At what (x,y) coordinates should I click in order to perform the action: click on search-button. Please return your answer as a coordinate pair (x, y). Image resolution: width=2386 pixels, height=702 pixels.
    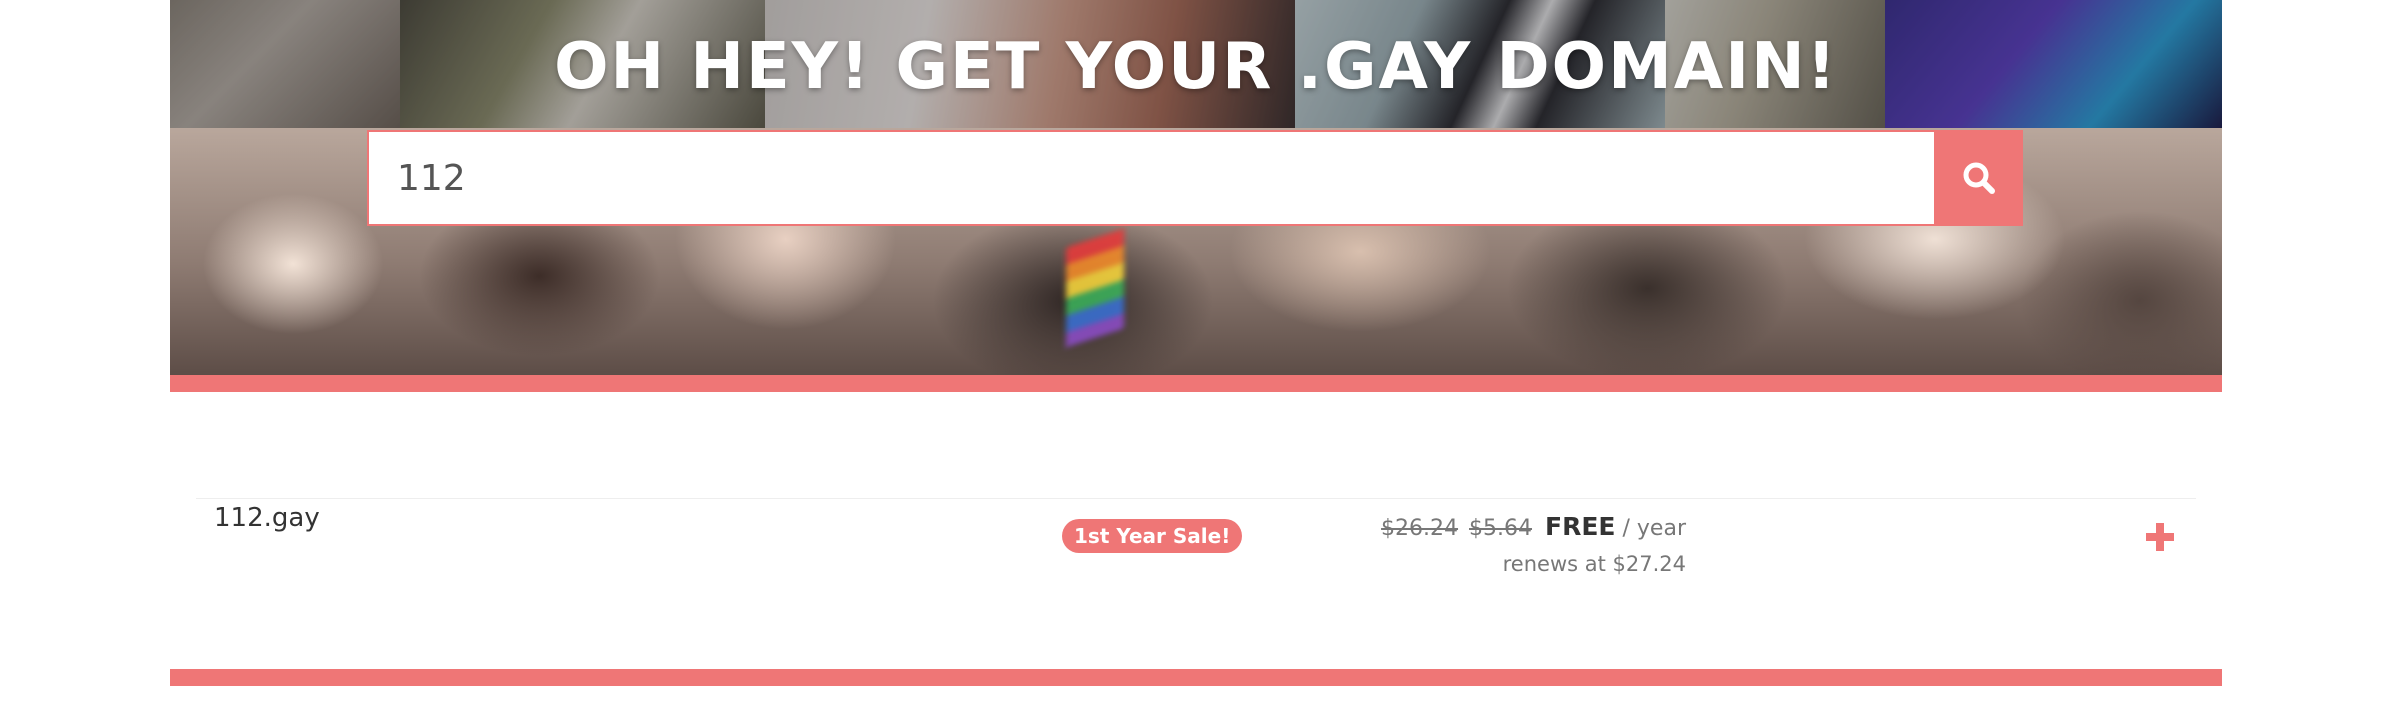
    Looking at the image, I should click on (1978, 178).